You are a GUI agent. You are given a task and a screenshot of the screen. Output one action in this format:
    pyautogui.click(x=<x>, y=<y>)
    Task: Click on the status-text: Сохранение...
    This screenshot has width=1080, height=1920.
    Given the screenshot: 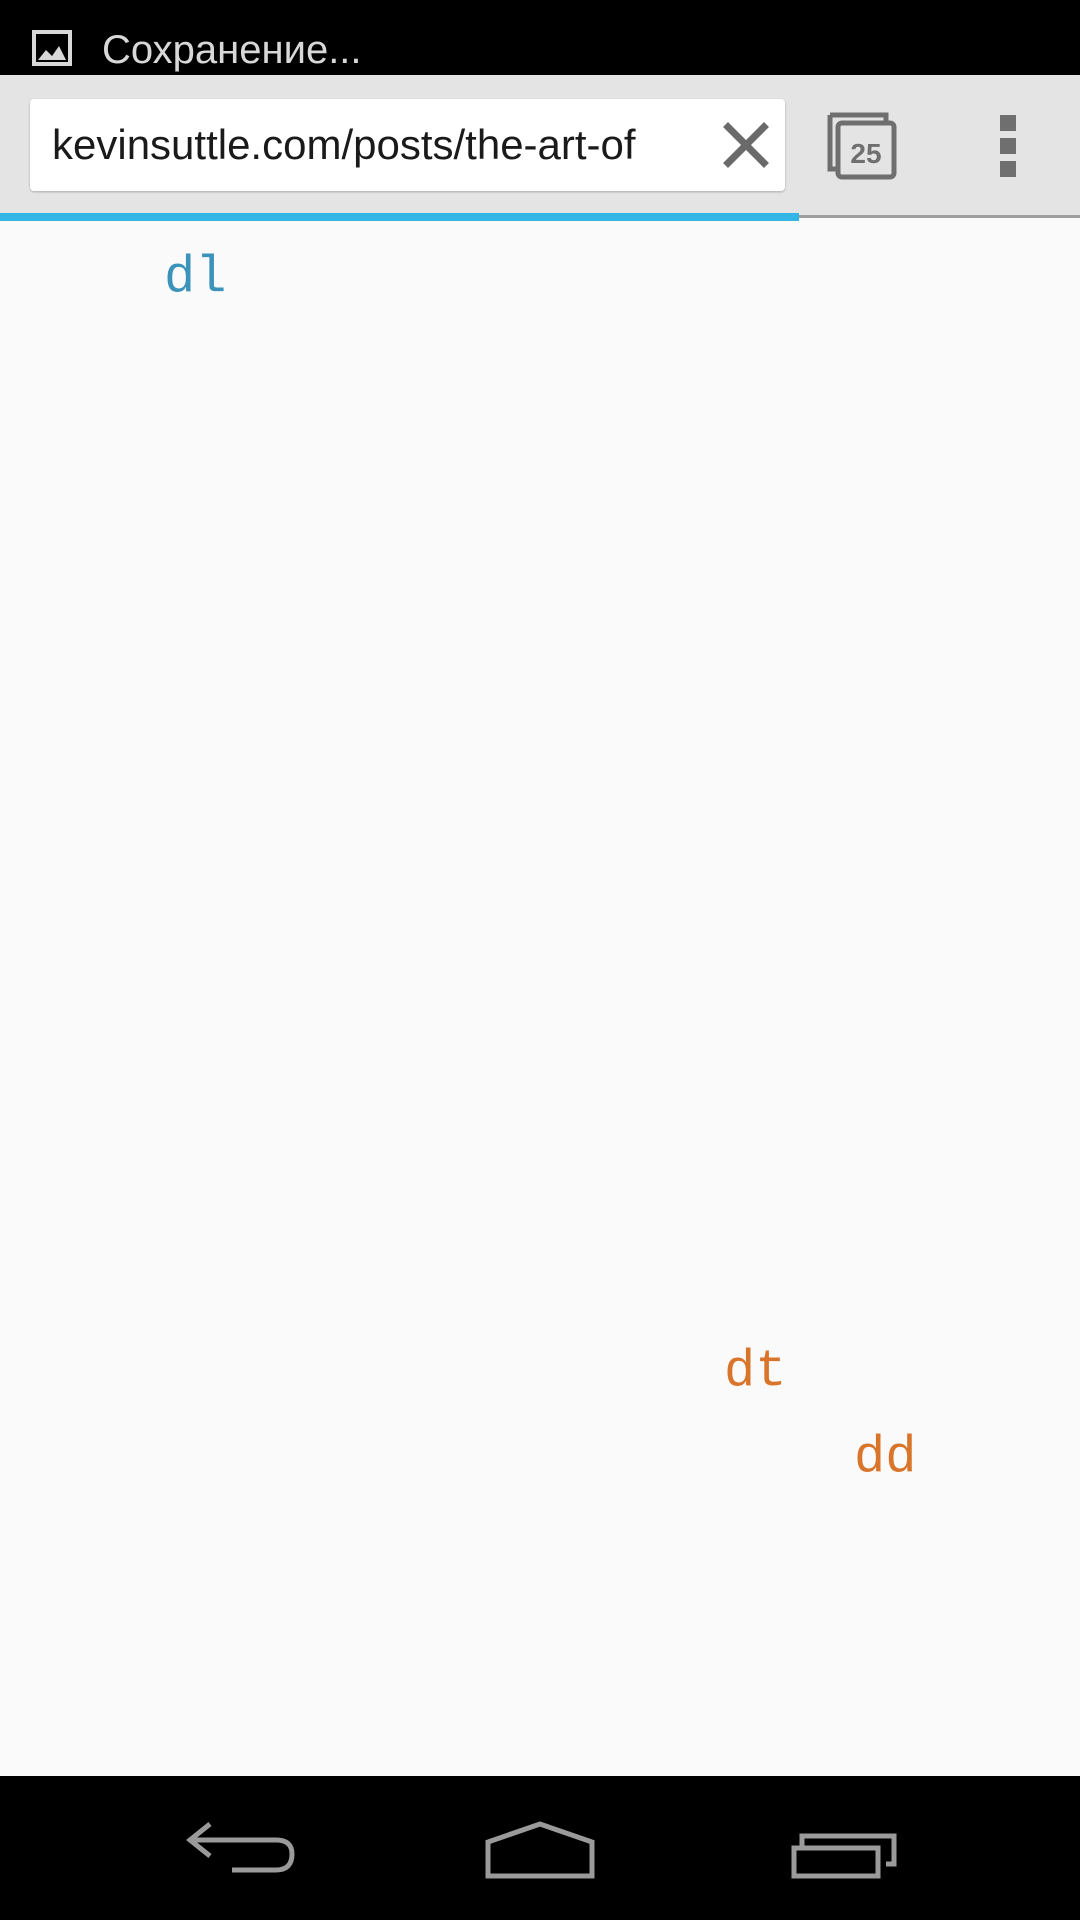 What is the action you would take?
    pyautogui.click(x=232, y=50)
    